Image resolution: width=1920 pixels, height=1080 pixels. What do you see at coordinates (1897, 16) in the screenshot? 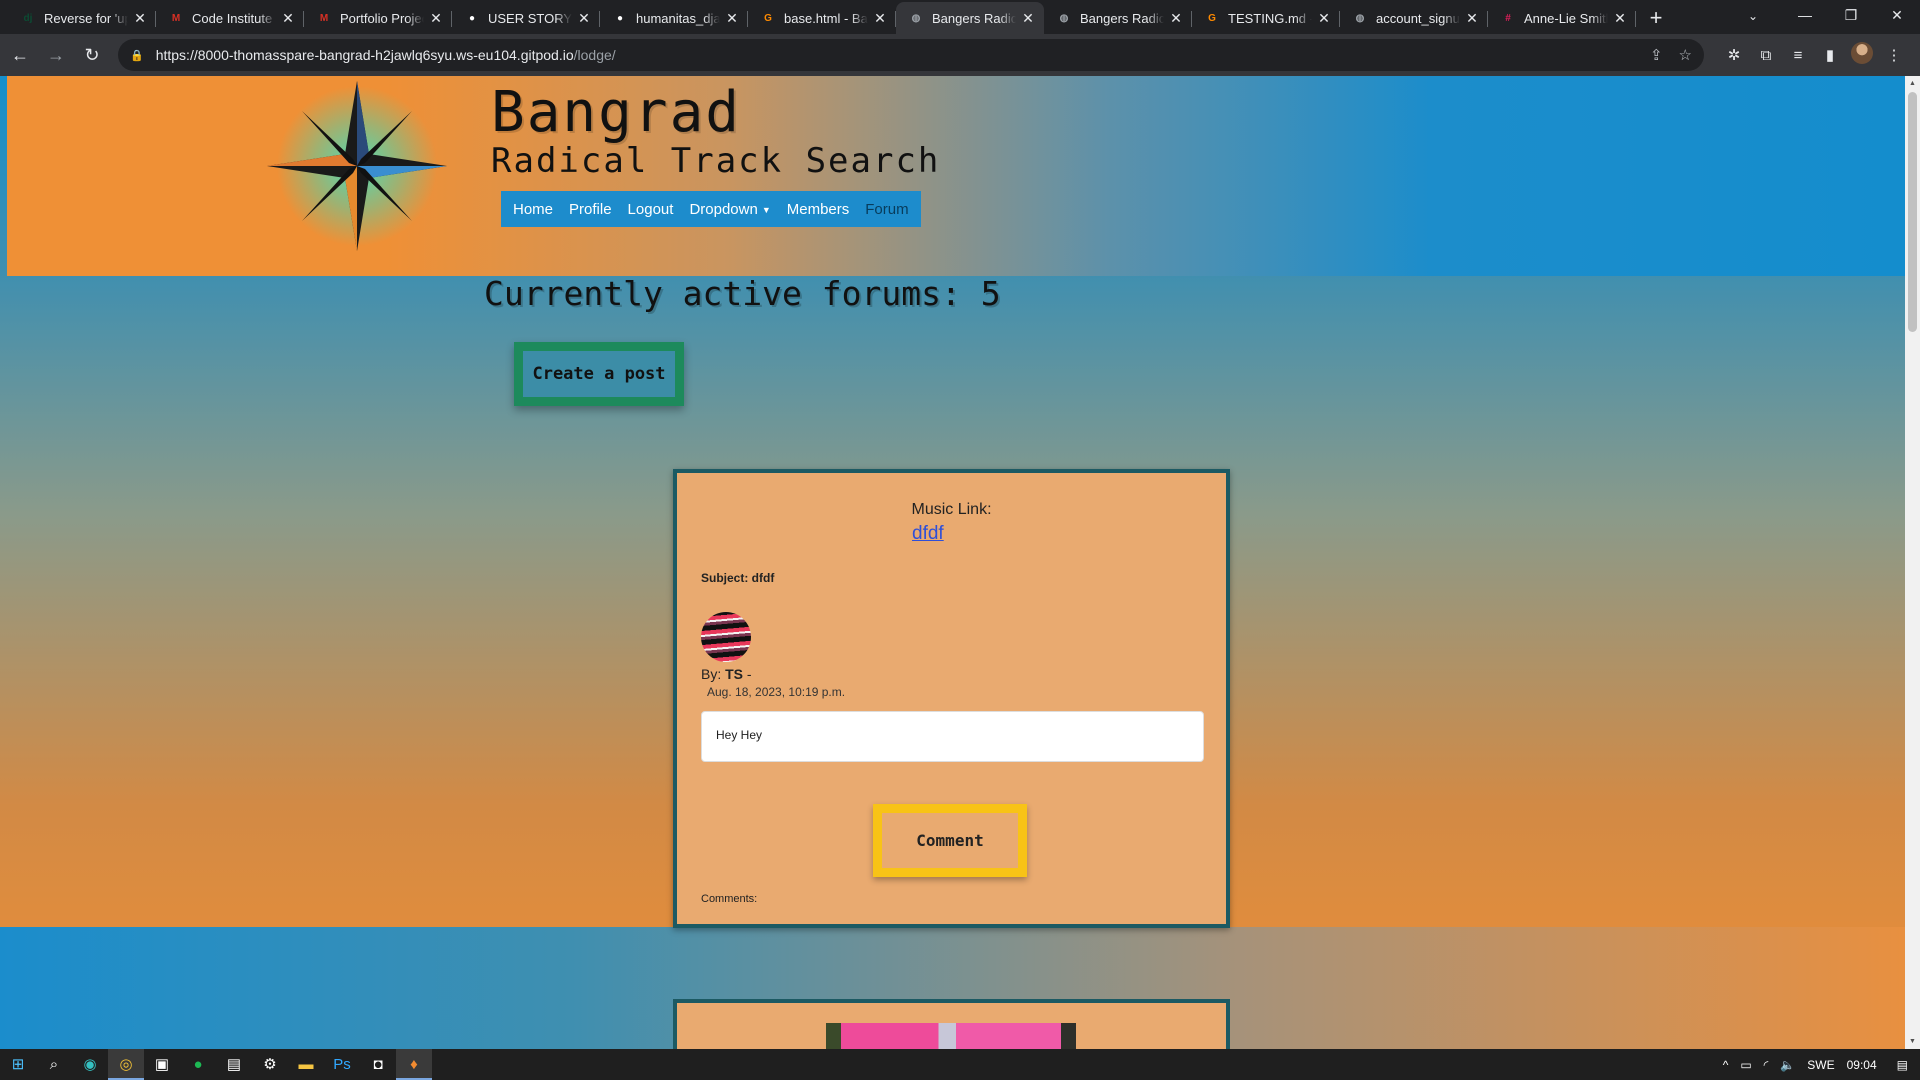
I see `window-close-icon: ✕` at bounding box center [1897, 16].